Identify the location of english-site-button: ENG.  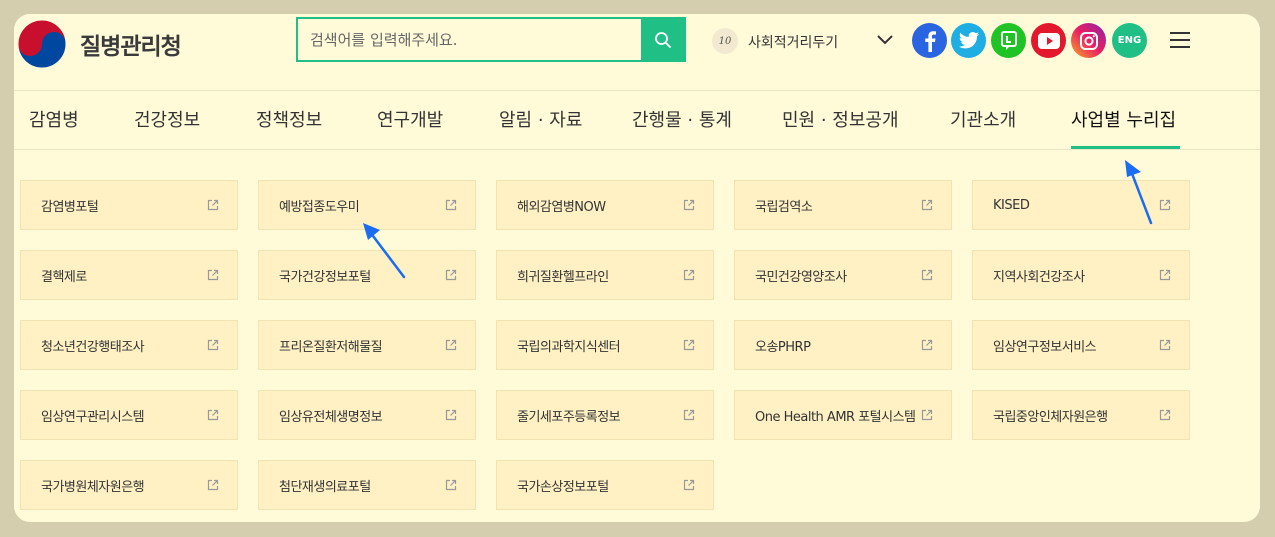
(1129, 40).